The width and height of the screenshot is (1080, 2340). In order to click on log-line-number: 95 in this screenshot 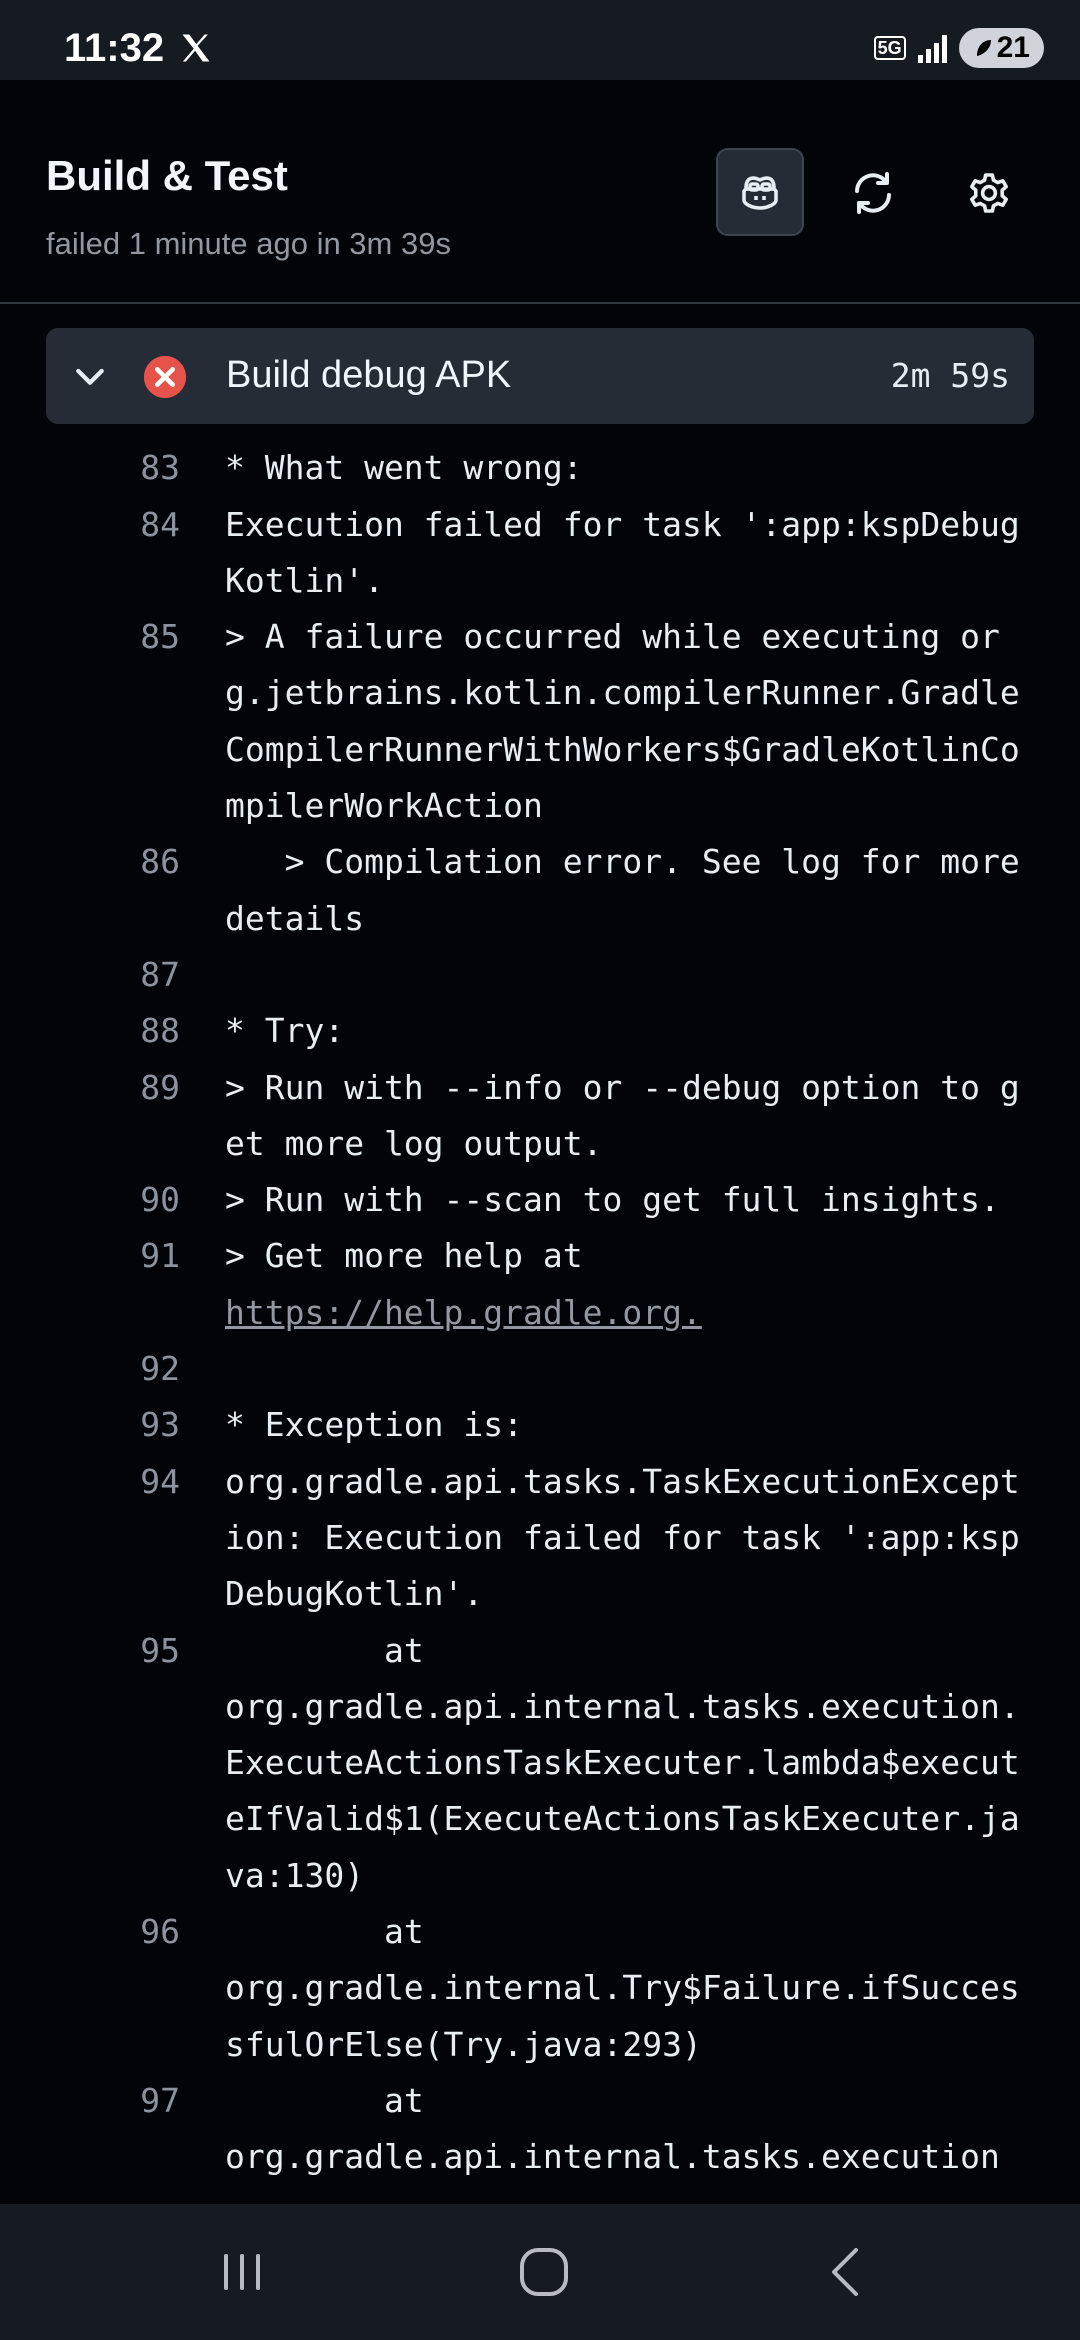, I will do `click(160, 1650)`.